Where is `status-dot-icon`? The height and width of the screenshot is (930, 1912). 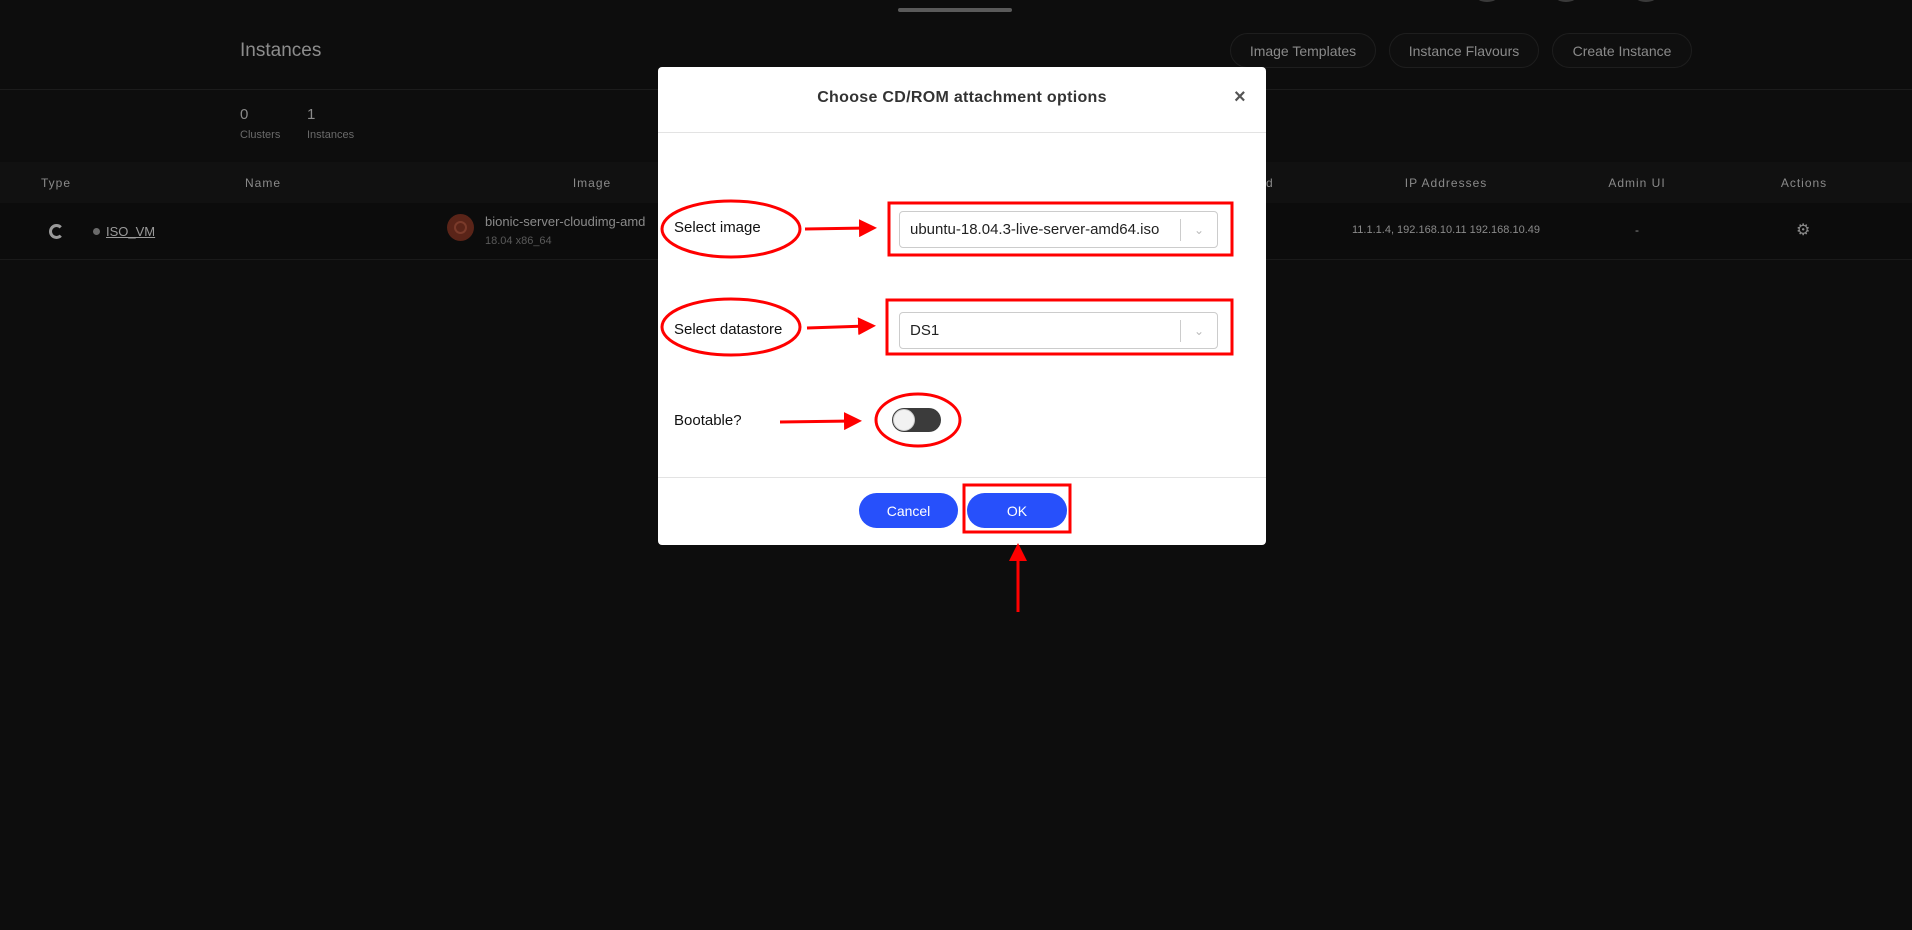 status-dot-icon is located at coordinates (96, 231).